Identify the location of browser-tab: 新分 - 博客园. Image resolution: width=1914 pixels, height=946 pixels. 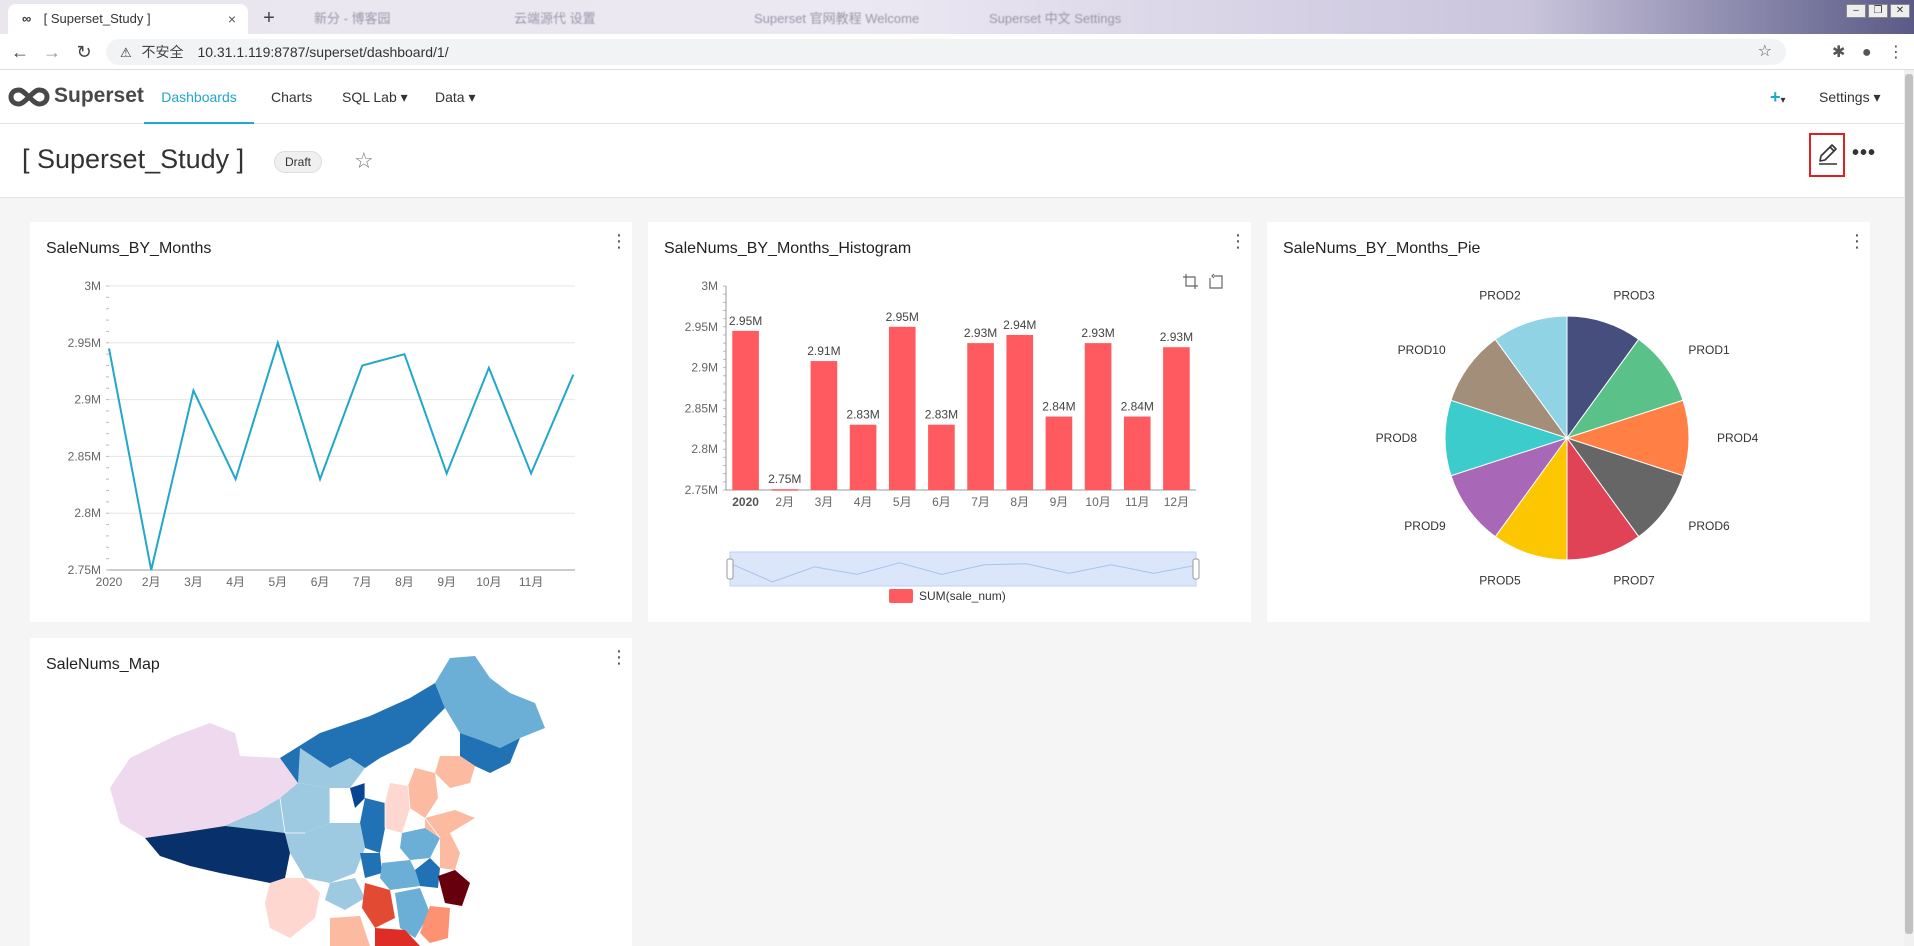
(352, 19).